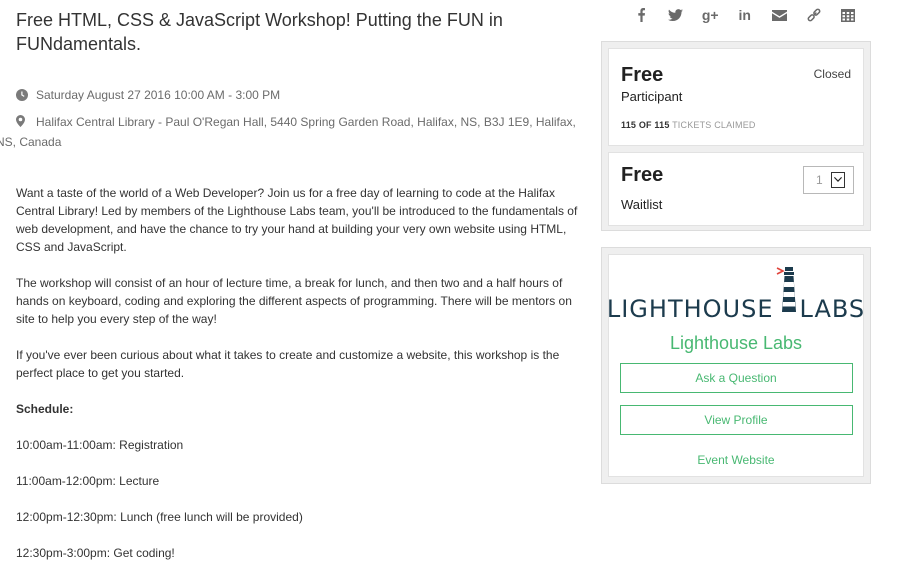 The image size is (906, 572). Describe the element at coordinates (779, 15) in the screenshot. I see `email-icon` at that location.